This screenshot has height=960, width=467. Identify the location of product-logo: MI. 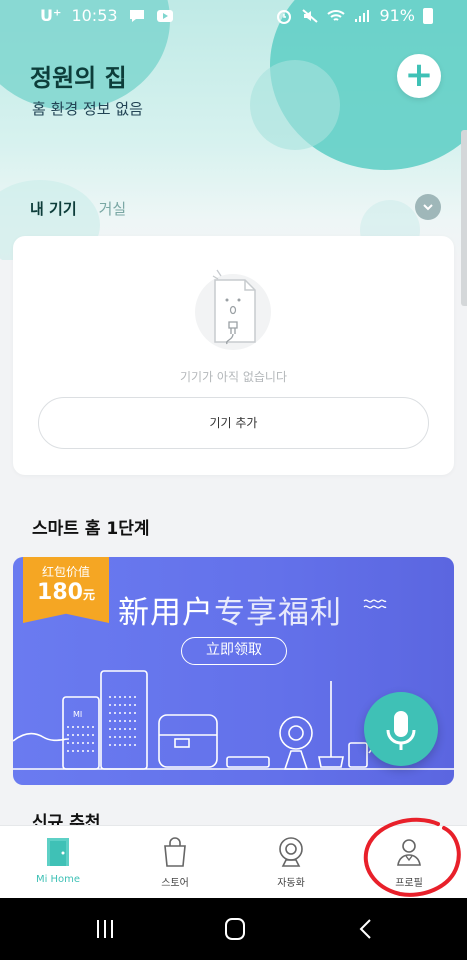
(77, 714).